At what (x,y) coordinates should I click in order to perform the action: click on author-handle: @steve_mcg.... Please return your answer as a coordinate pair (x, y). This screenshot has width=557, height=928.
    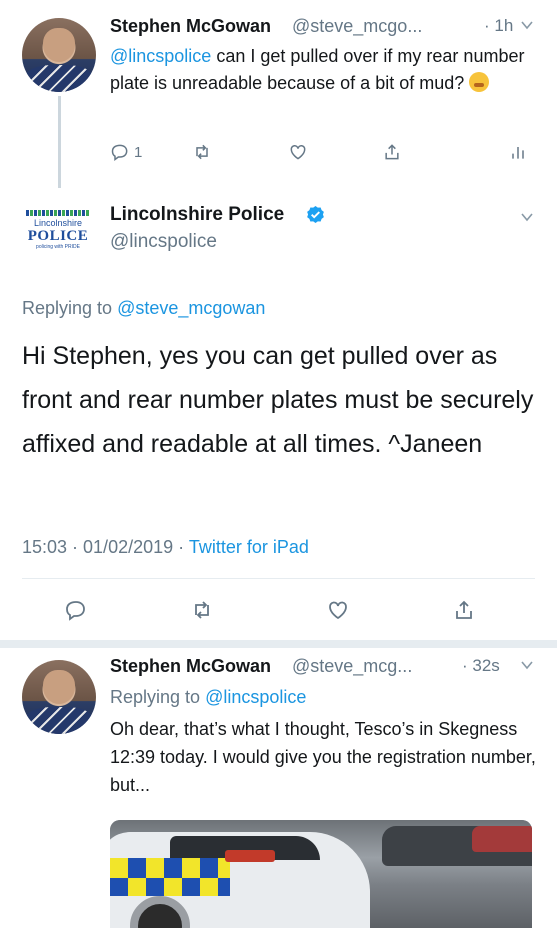
    Looking at the image, I should click on (352, 666).